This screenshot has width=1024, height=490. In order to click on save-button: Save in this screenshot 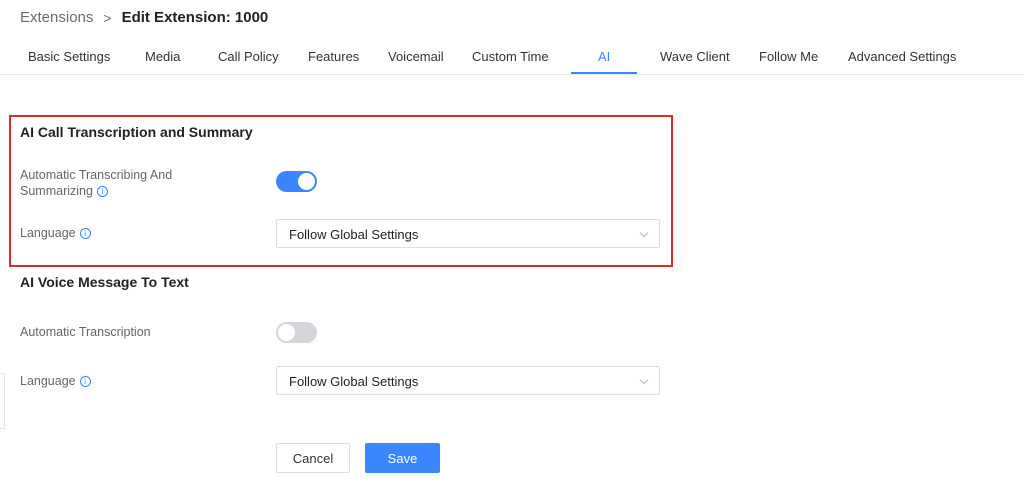, I will do `click(402, 458)`.